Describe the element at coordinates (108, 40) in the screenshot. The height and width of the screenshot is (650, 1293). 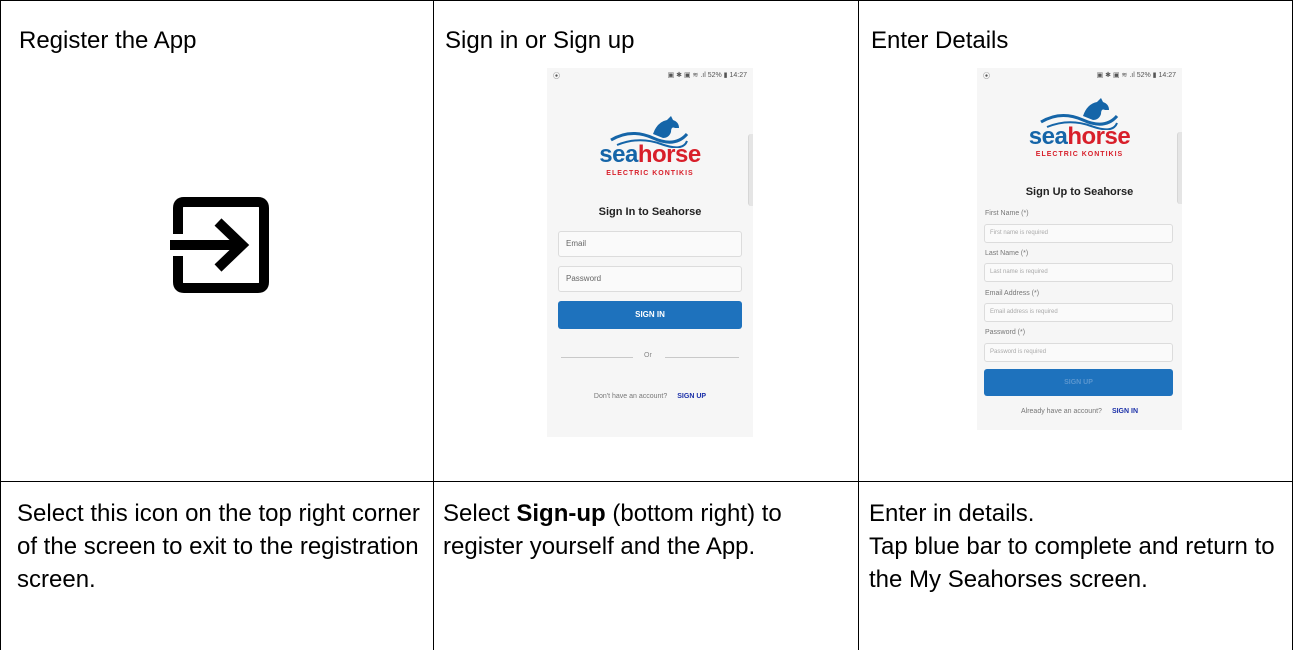
I see `column-title-register: Register the App` at that location.